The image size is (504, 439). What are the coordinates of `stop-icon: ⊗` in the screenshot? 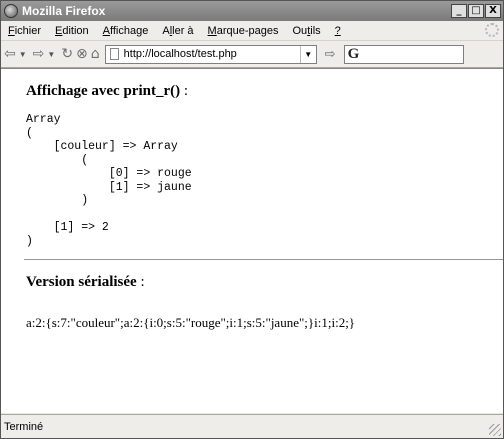 It's located at (82, 54).